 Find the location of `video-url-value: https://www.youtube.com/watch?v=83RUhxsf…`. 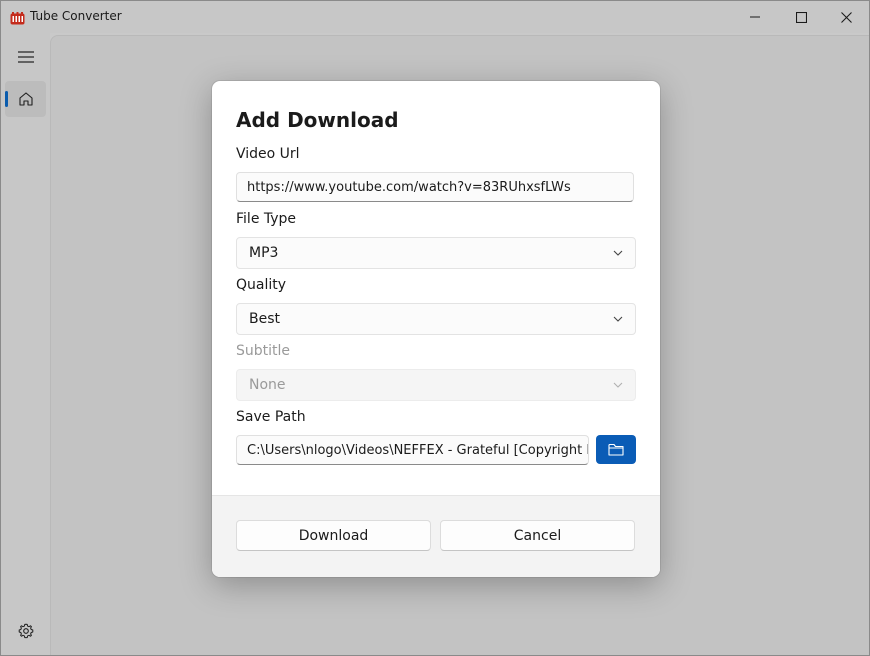

video-url-value: https://www.youtube.com/watch?v=83RUhxsf… is located at coordinates (409, 187).